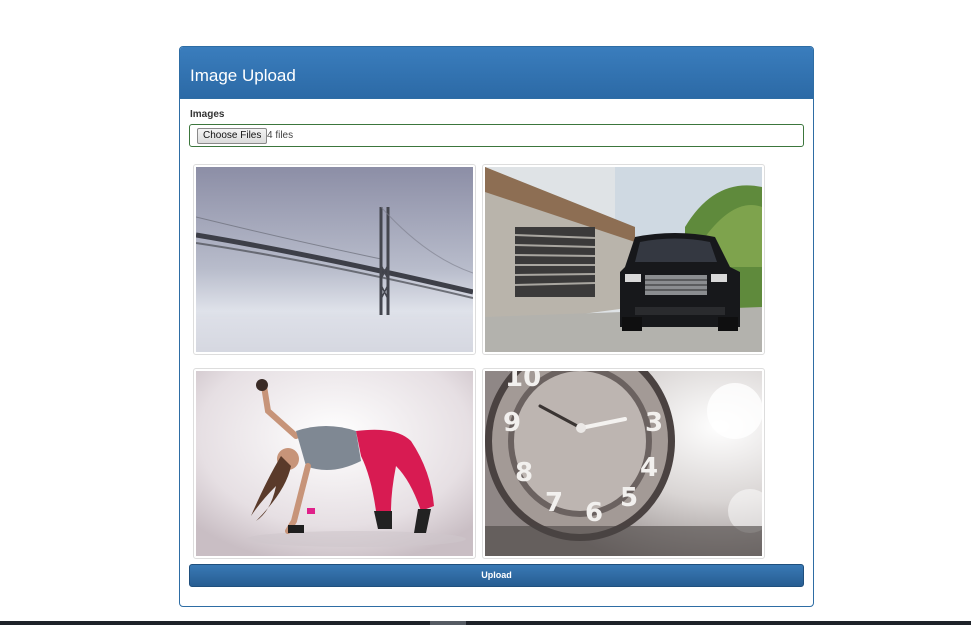 Image resolution: width=971 pixels, height=625 pixels. I want to click on dancer-image, so click(334, 463).